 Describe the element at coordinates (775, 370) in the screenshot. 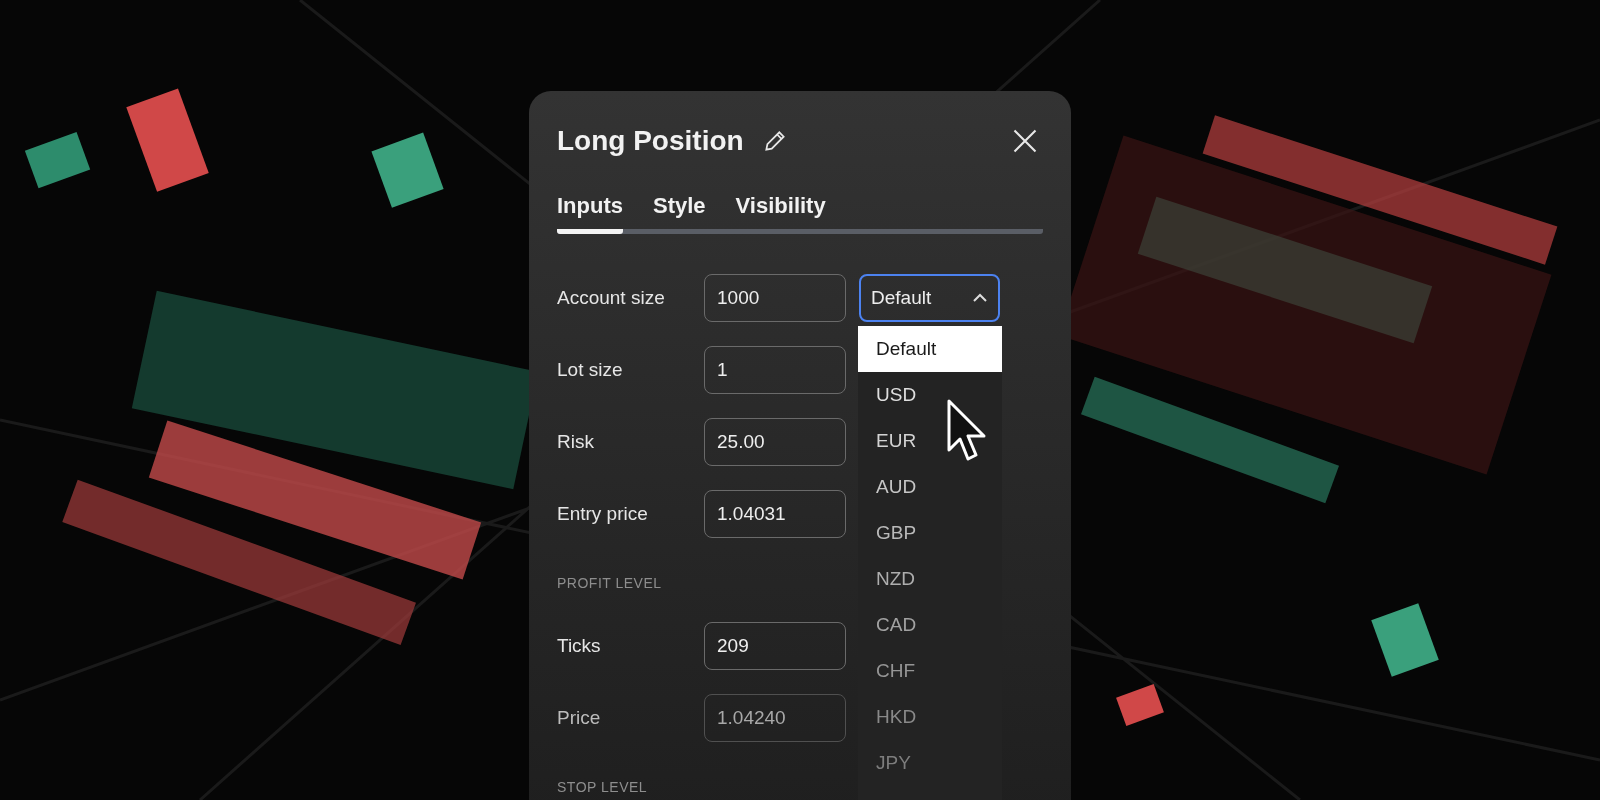

I see `input-field: 1` at that location.